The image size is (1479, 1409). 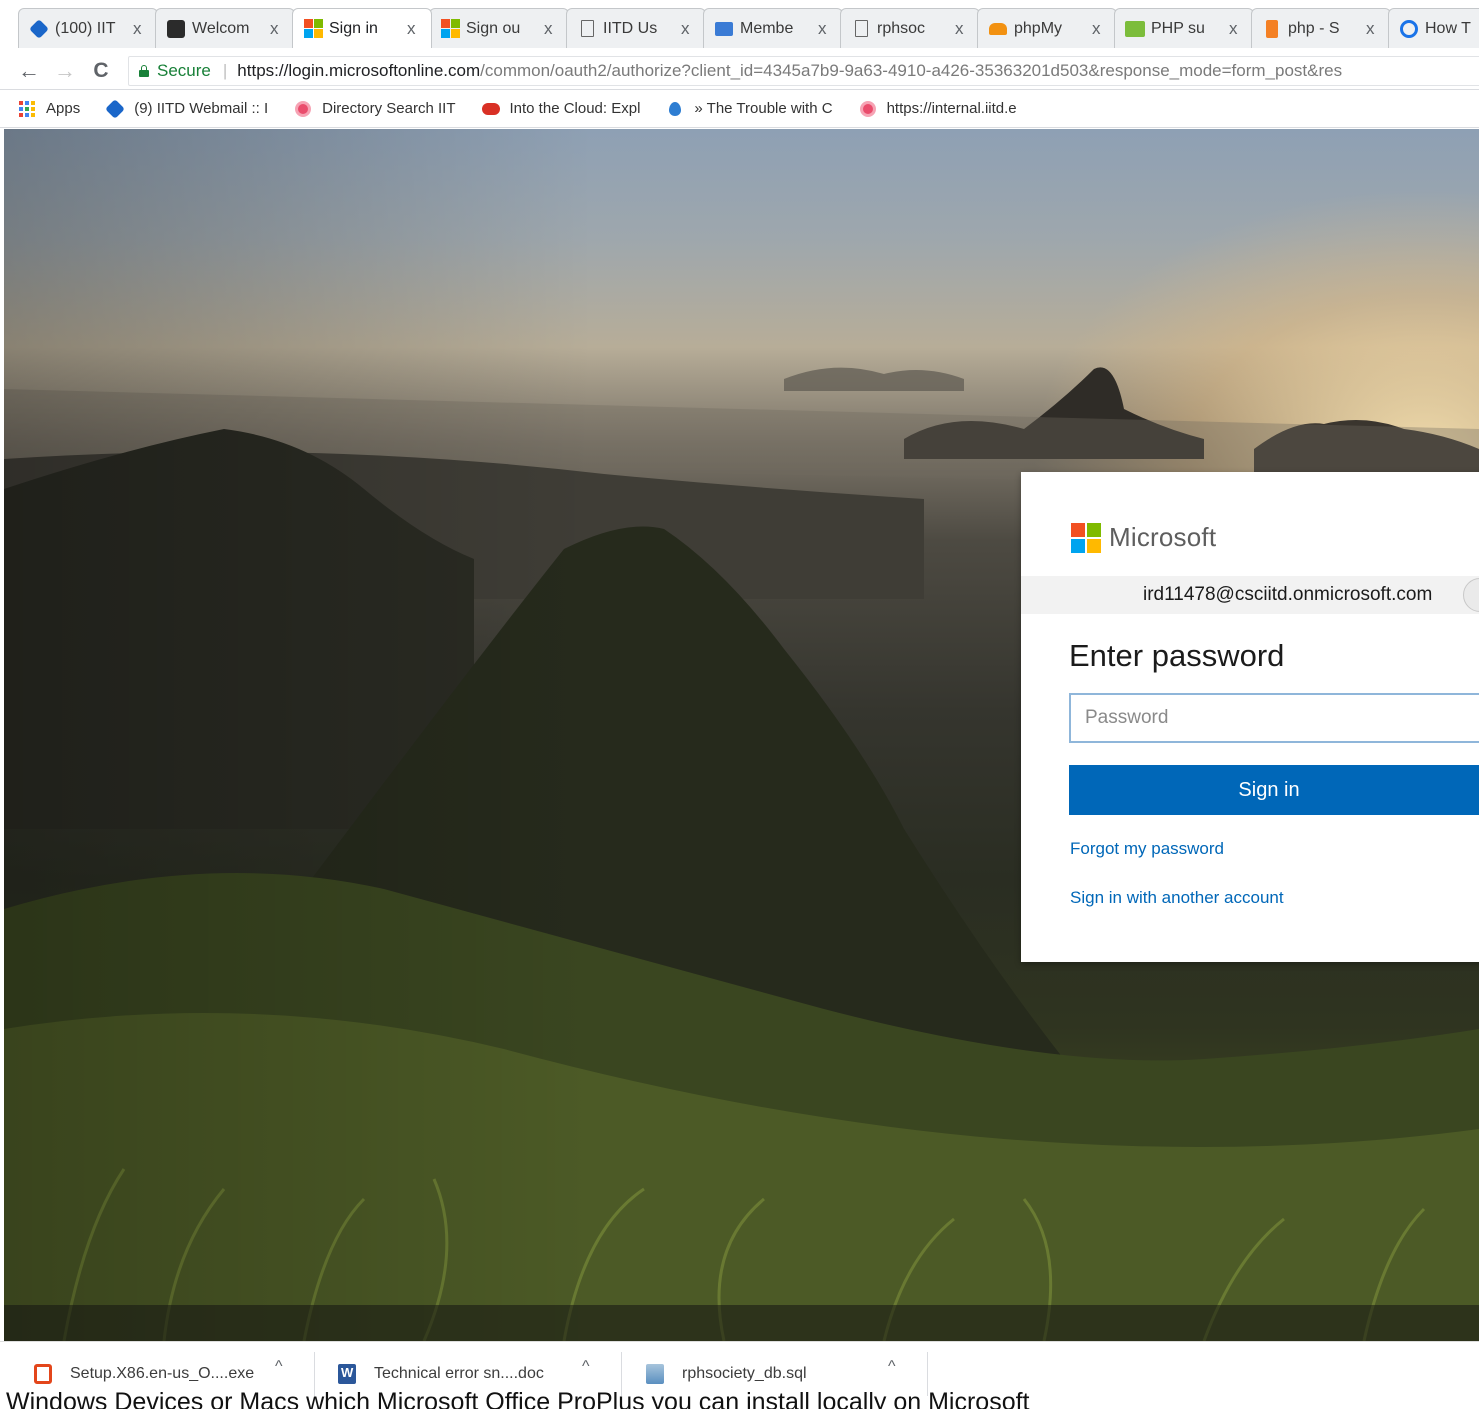 What do you see at coordinates (303, 109) in the screenshot?
I see `directory-icon` at bounding box center [303, 109].